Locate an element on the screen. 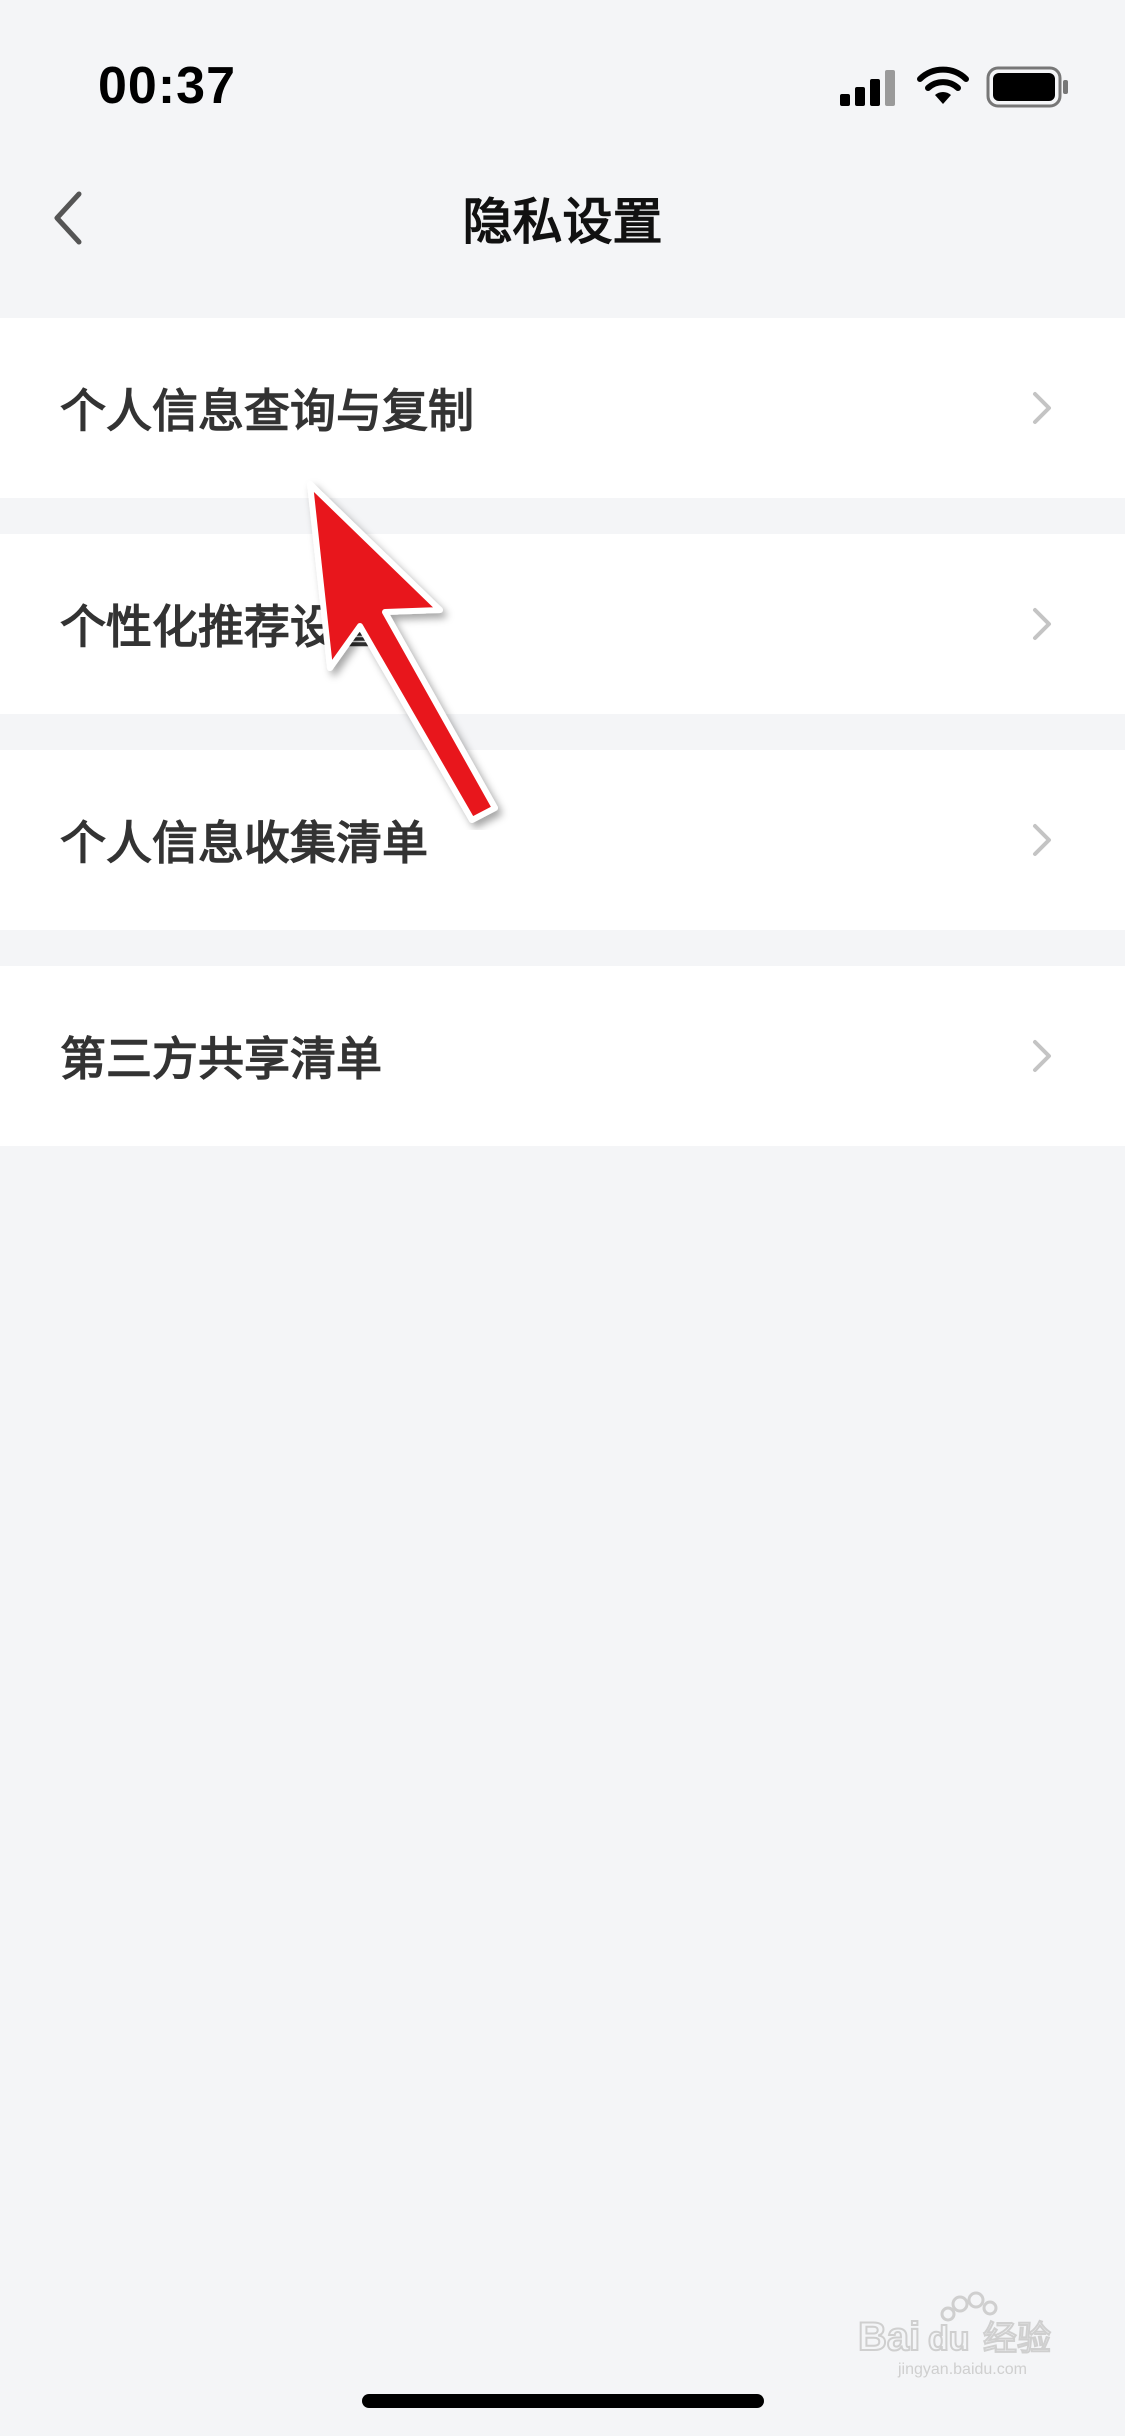 This screenshot has height=2436, width=1125. svg-text: du is located at coordinates (949, 2339).